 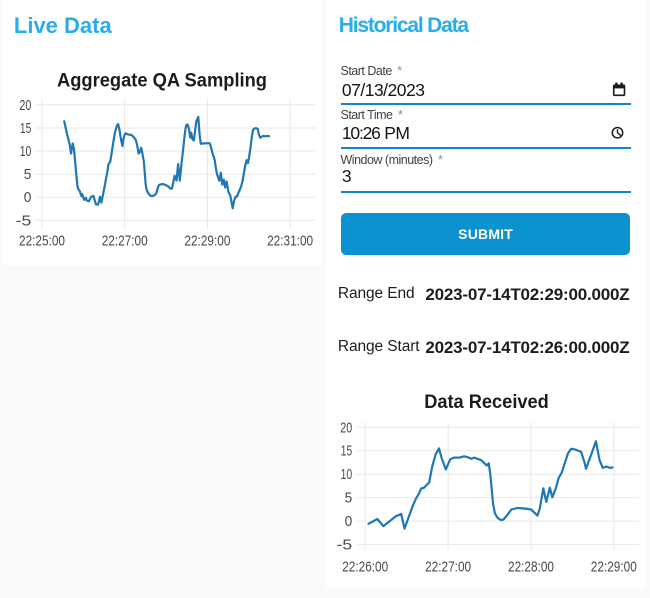 What do you see at coordinates (531, 567) in the screenshot?
I see `svg-text: 22:28:00` at bounding box center [531, 567].